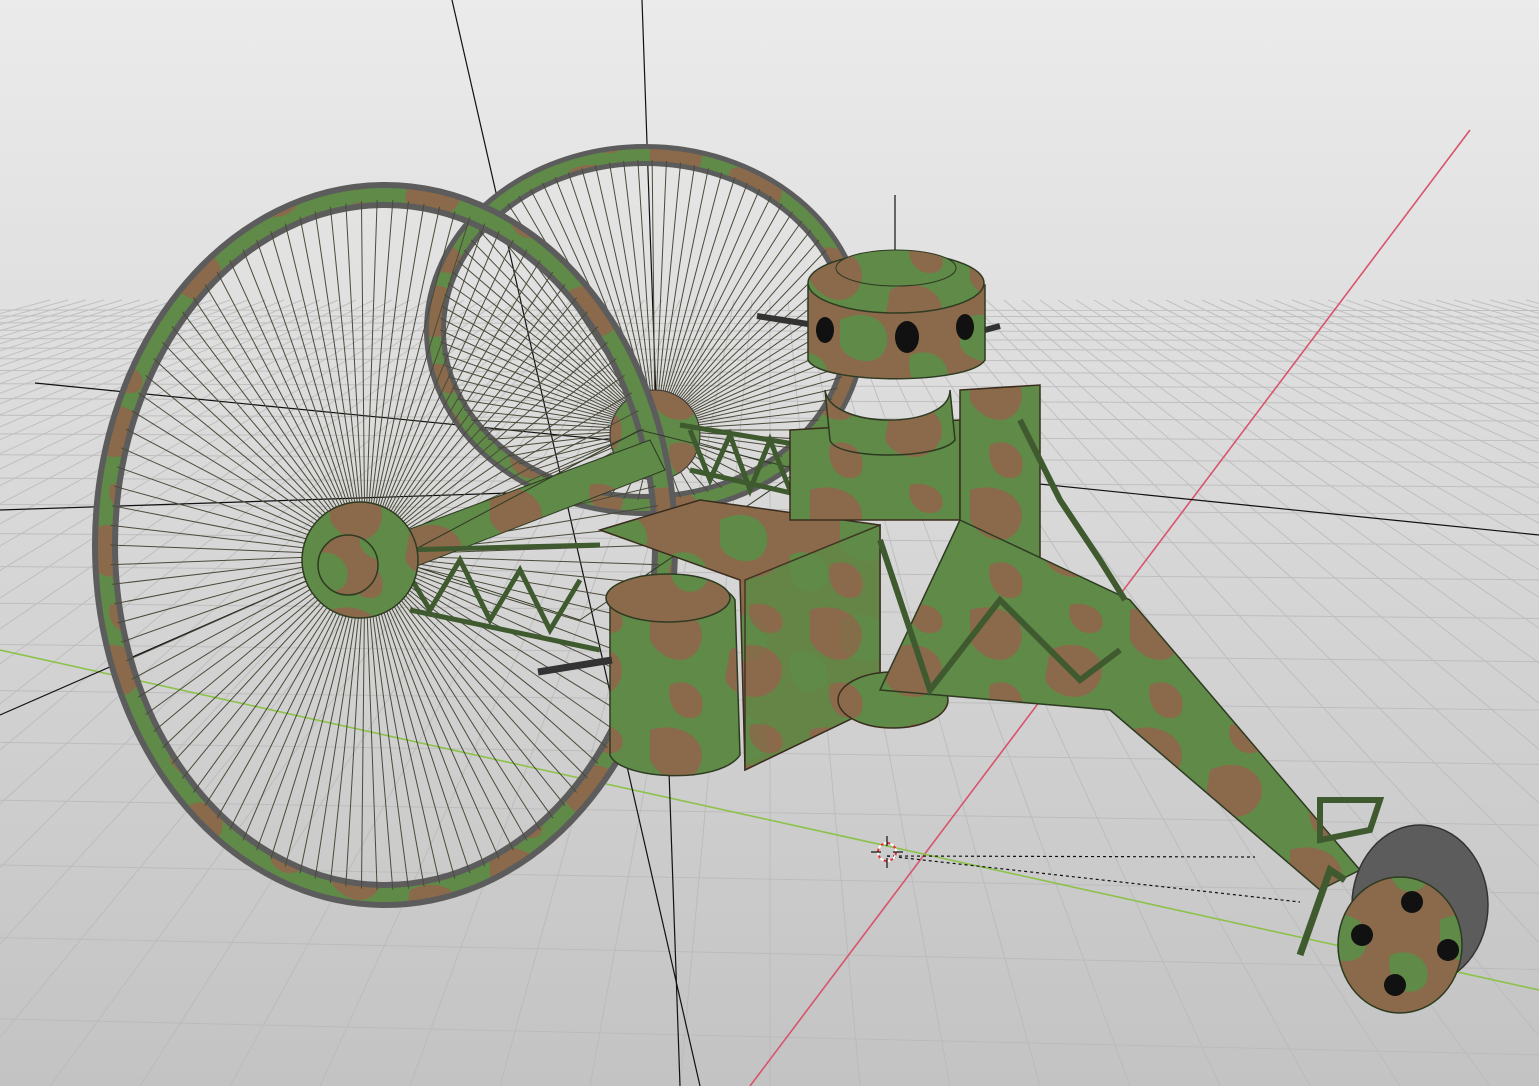  What do you see at coordinates (360, 560) in the screenshot?
I see `wheel-hub` at bounding box center [360, 560].